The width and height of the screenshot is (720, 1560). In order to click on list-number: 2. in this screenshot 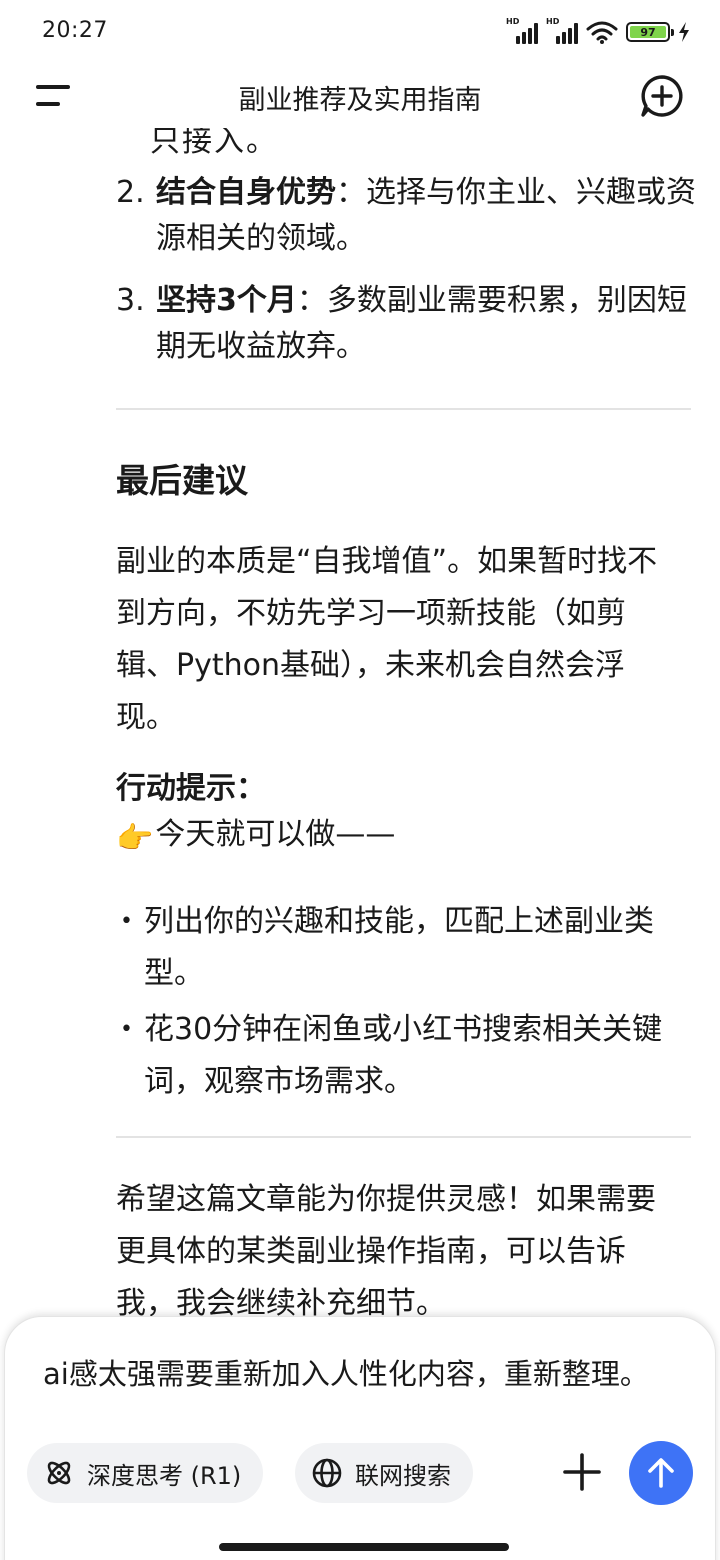, I will do `click(130, 192)`.